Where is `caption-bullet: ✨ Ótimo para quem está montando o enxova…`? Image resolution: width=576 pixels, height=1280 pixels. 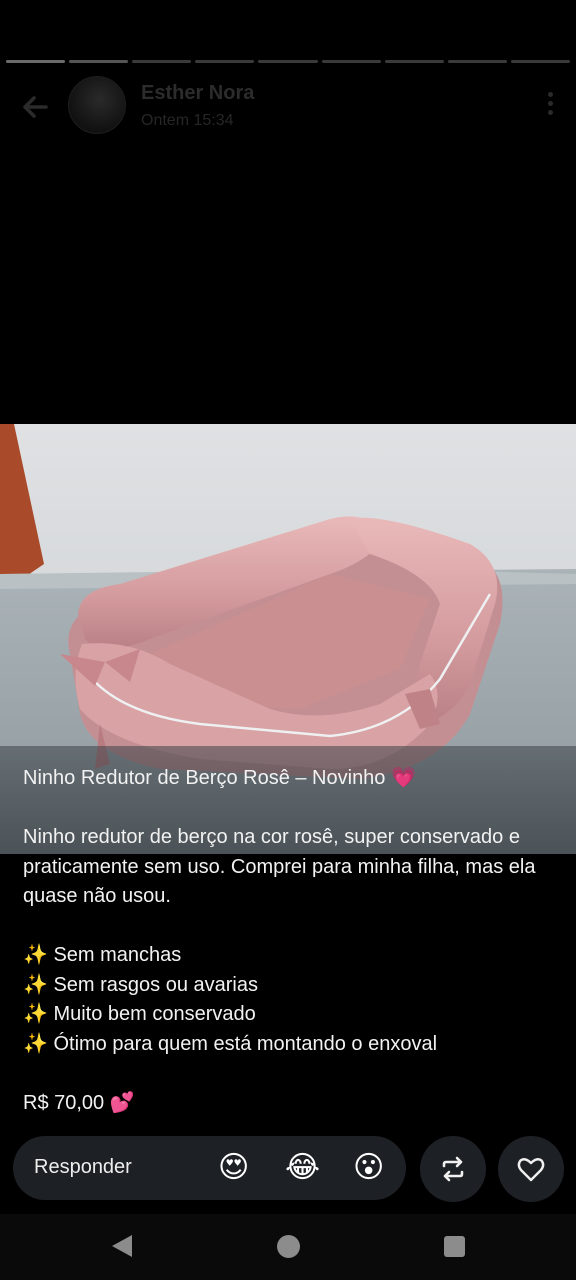 caption-bullet: ✨ Ótimo para quem está montando o enxova… is located at coordinates (230, 1043).